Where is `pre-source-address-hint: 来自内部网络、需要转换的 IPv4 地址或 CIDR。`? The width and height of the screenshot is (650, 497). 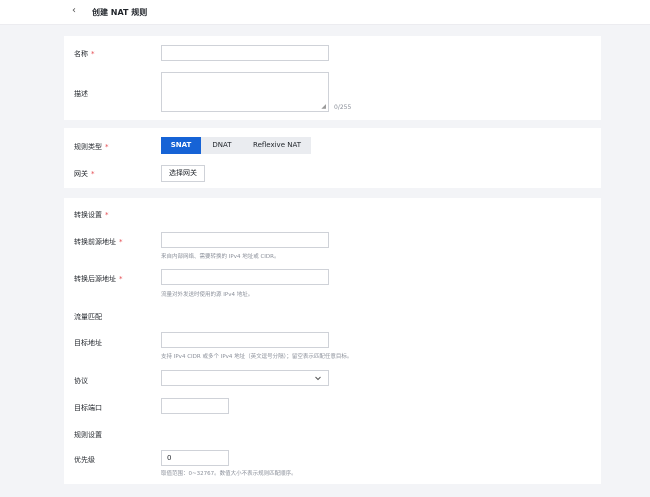
pre-source-address-hint: 来自内部网络、需要转换的 IPv4 地址或 CIDR。 is located at coordinates (220, 257).